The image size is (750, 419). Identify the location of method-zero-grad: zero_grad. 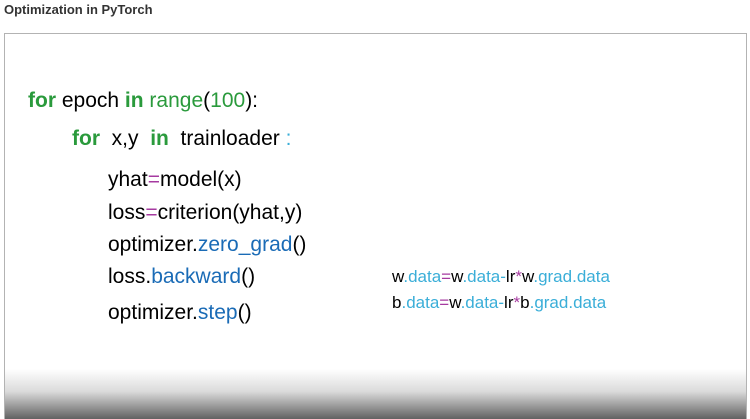
(245, 244).